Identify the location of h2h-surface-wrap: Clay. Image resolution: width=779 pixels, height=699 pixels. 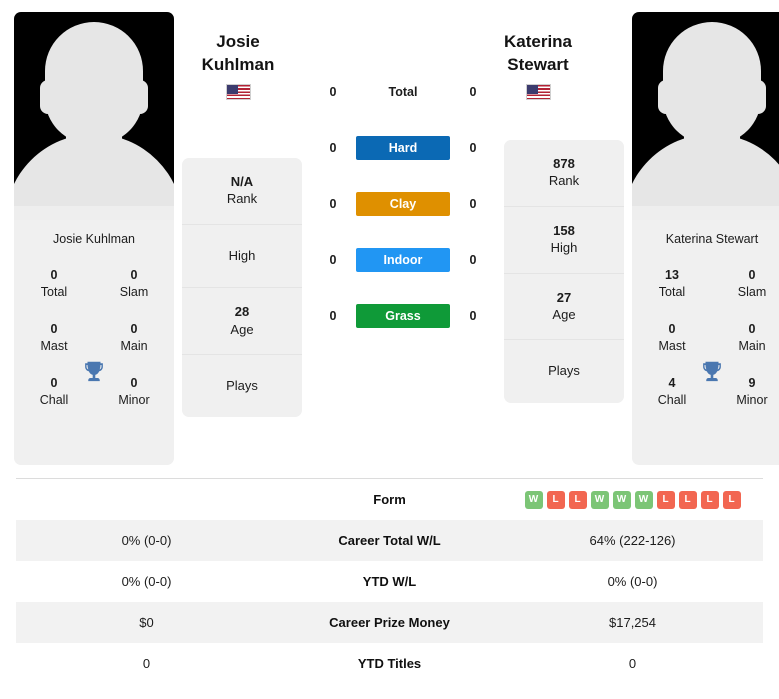
(403, 204).